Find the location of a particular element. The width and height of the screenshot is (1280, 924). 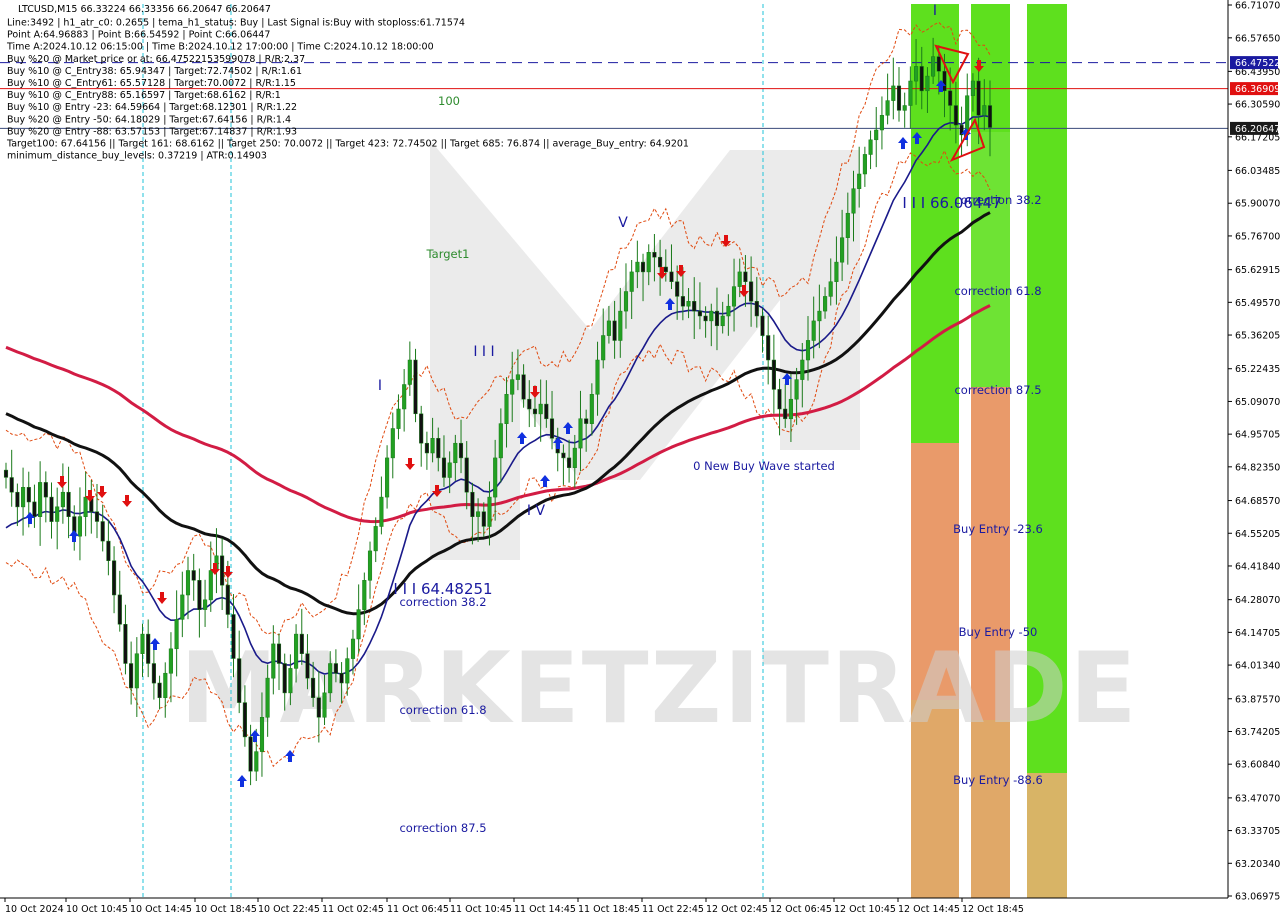

price-tick-label: 63.87570 is located at coordinates (1257, 699).